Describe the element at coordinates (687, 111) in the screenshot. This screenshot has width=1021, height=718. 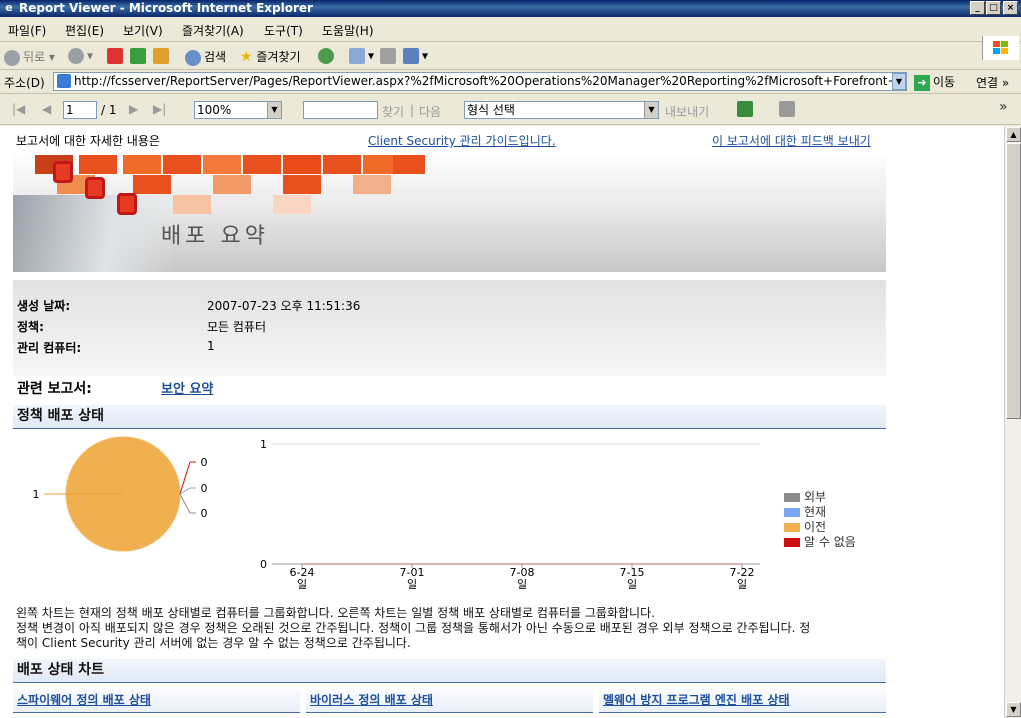
I see `export-link: 내보내기` at that location.